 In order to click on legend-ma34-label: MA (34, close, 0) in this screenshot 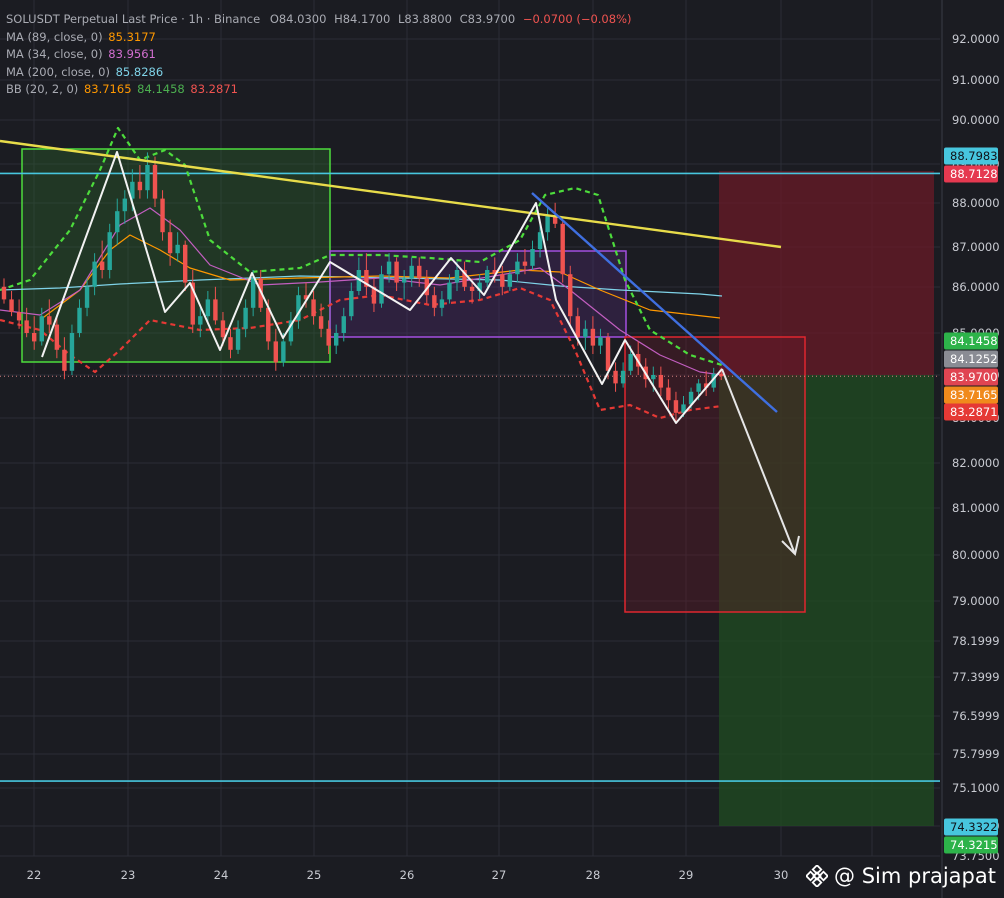, I will do `click(54, 54)`.